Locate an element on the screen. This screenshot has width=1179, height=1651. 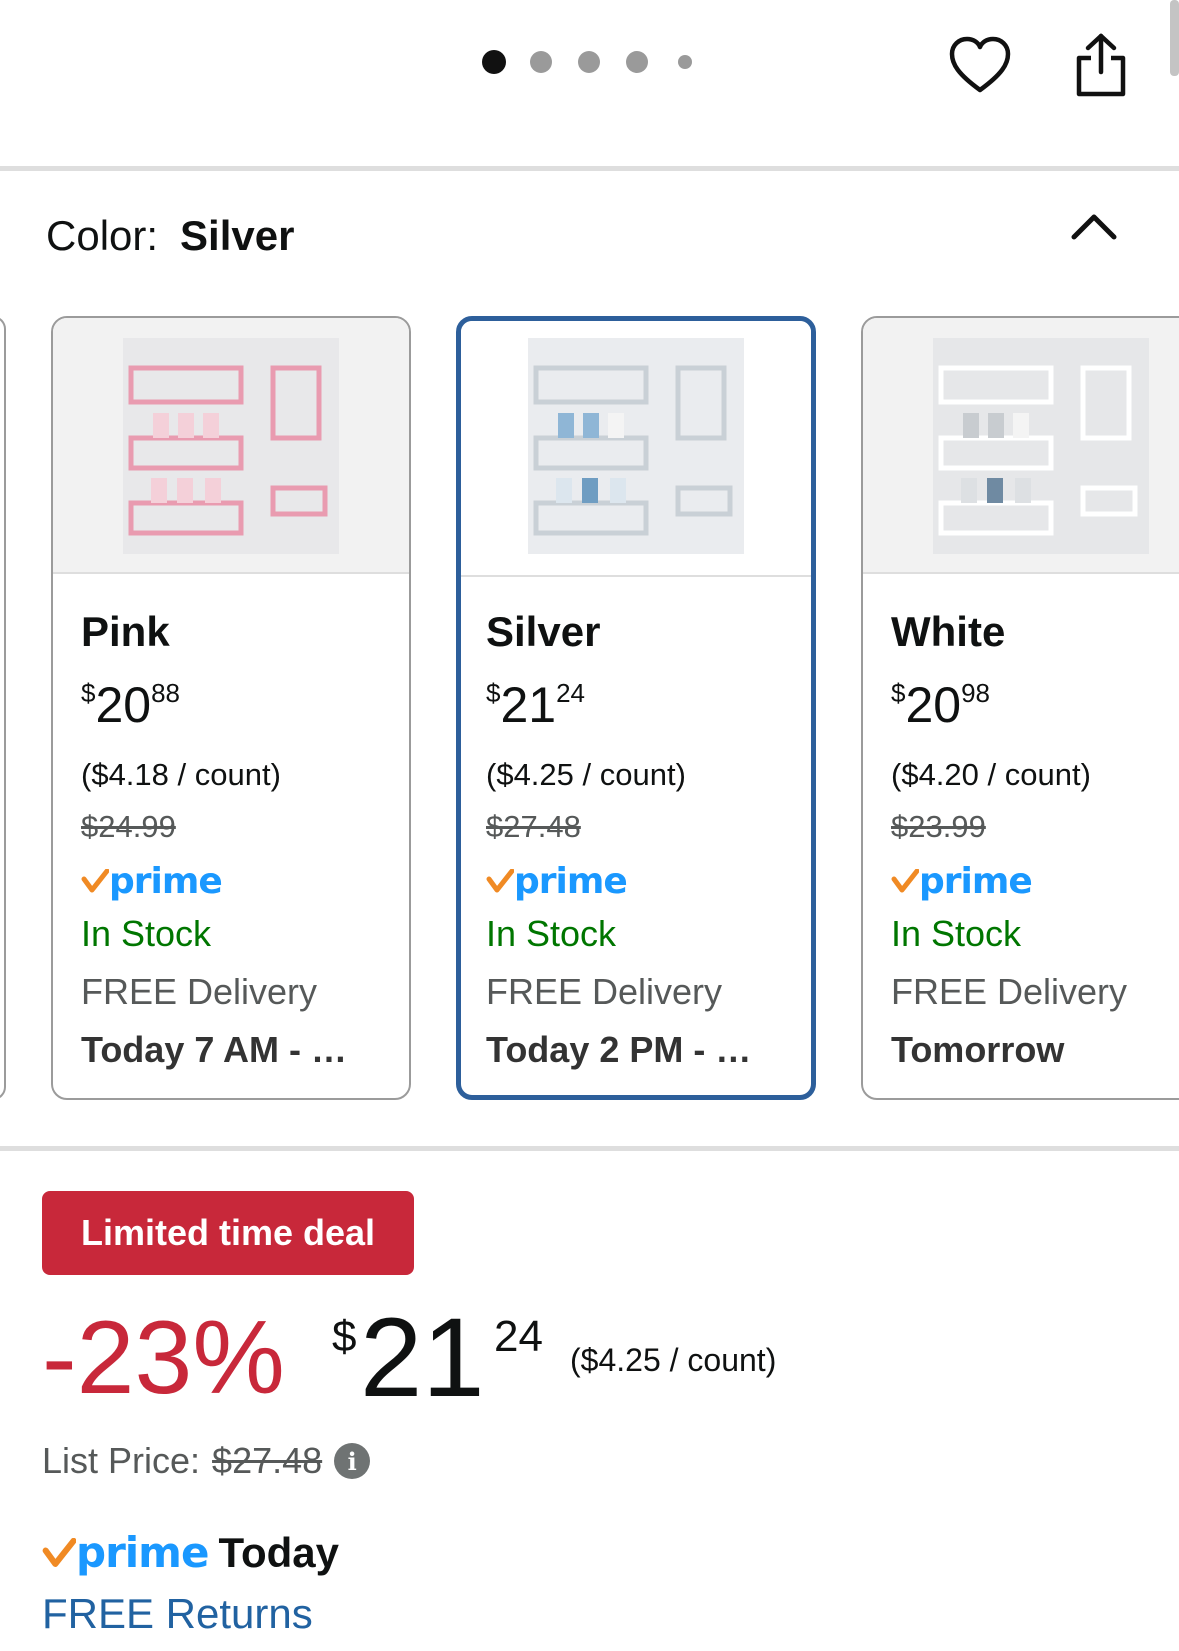
swatch-image-silver is located at coordinates (636, 449).